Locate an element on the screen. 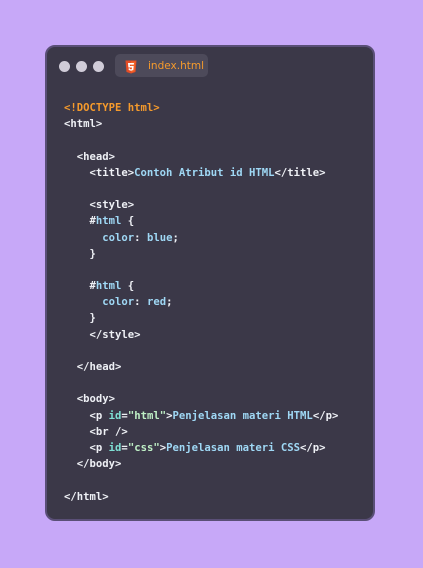  code-line: </style> is located at coordinates (201, 335).